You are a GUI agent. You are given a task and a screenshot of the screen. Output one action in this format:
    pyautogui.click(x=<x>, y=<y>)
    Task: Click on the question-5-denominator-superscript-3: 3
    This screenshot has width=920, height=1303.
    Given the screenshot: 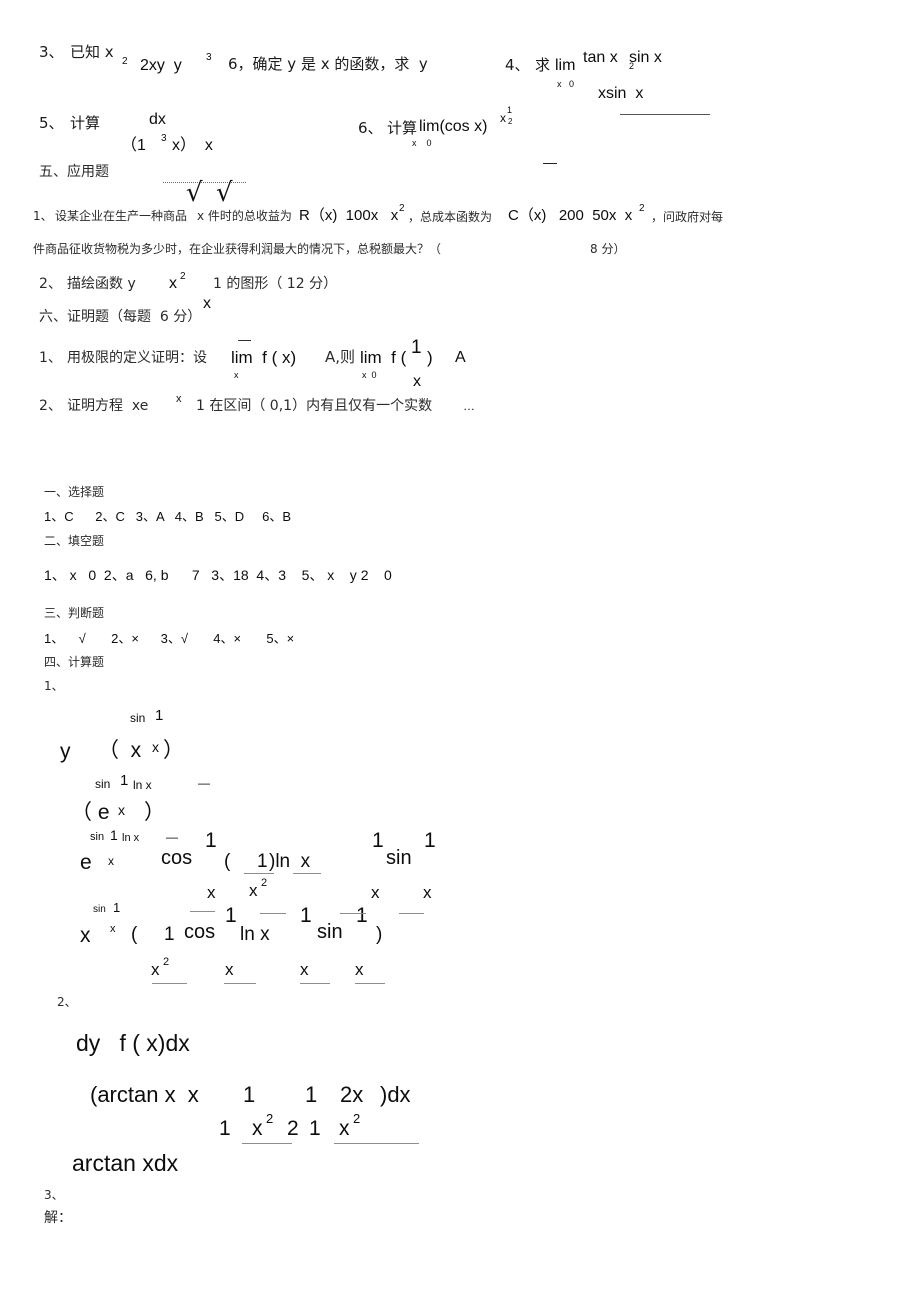 What is the action you would take?
    pyautogui.click(x=164, y=138)
    